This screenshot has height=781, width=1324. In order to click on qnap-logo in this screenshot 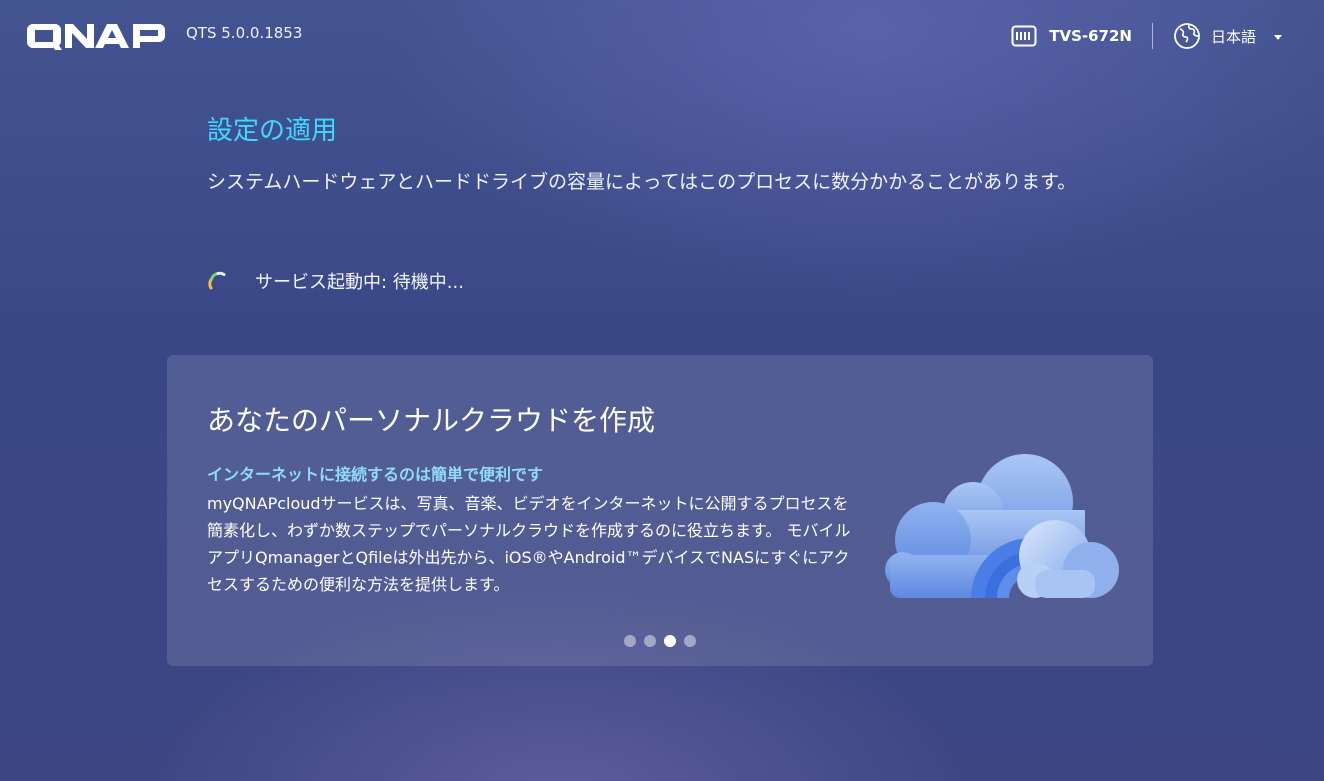, I will do `click(96, 37)`.